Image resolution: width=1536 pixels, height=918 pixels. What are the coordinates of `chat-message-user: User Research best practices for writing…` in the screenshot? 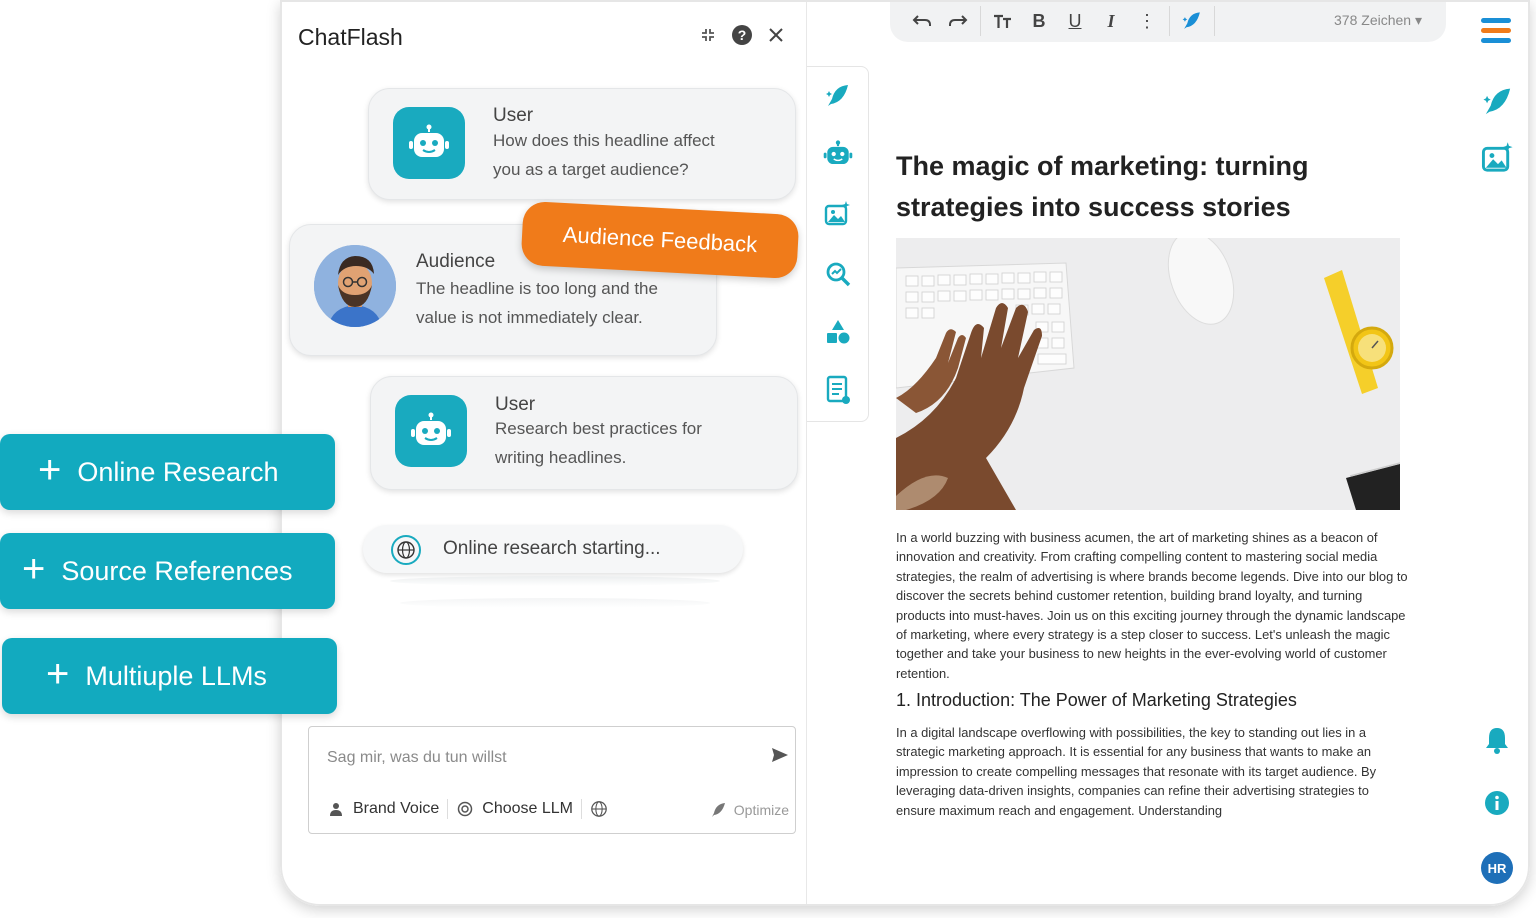 It's located at (584, 433).